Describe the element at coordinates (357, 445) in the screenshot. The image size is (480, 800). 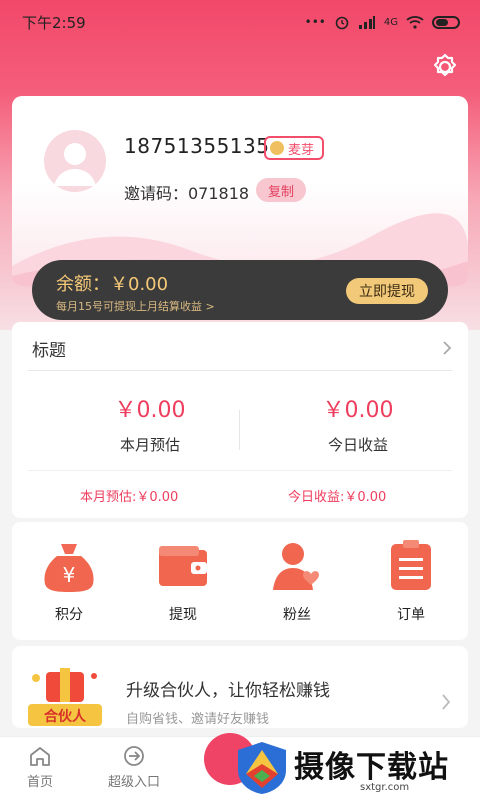
I see `today-income-label: 今日收益` at that location.